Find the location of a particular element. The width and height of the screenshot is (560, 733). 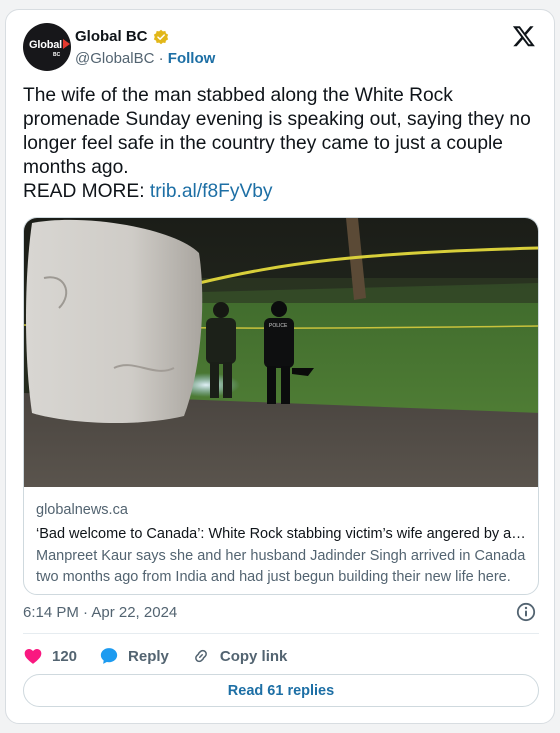

action-bar: 120 Reply Copy link is located at coordinates (166, 656).